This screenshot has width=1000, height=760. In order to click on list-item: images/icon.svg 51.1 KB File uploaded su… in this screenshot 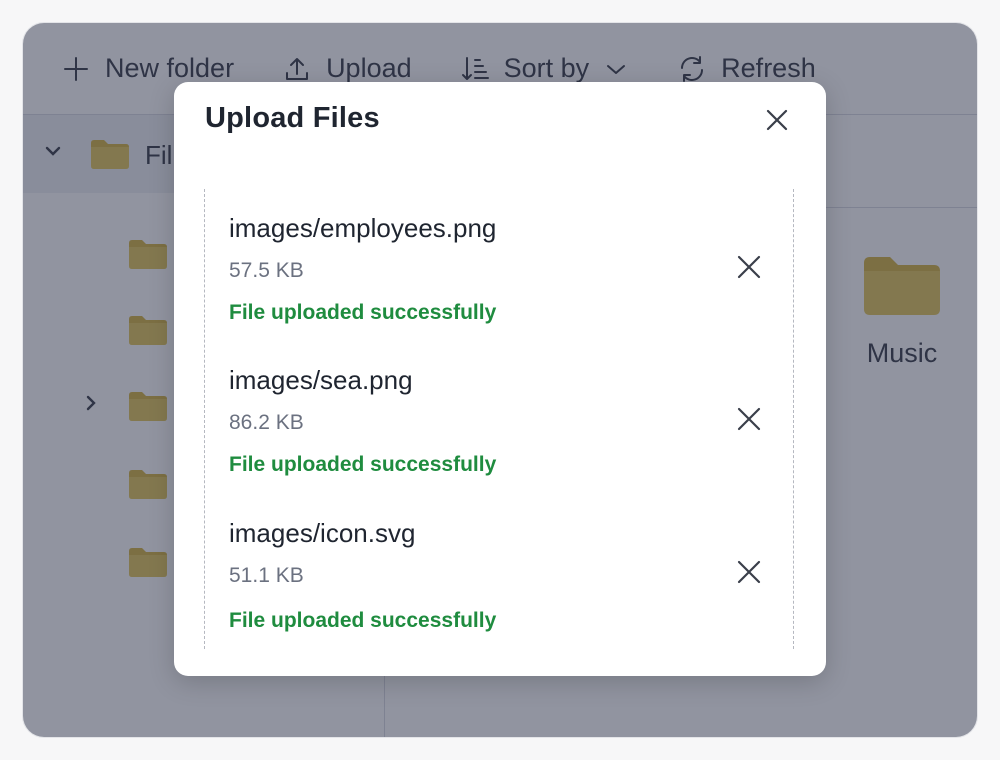, I will do `click(500, 564)`.